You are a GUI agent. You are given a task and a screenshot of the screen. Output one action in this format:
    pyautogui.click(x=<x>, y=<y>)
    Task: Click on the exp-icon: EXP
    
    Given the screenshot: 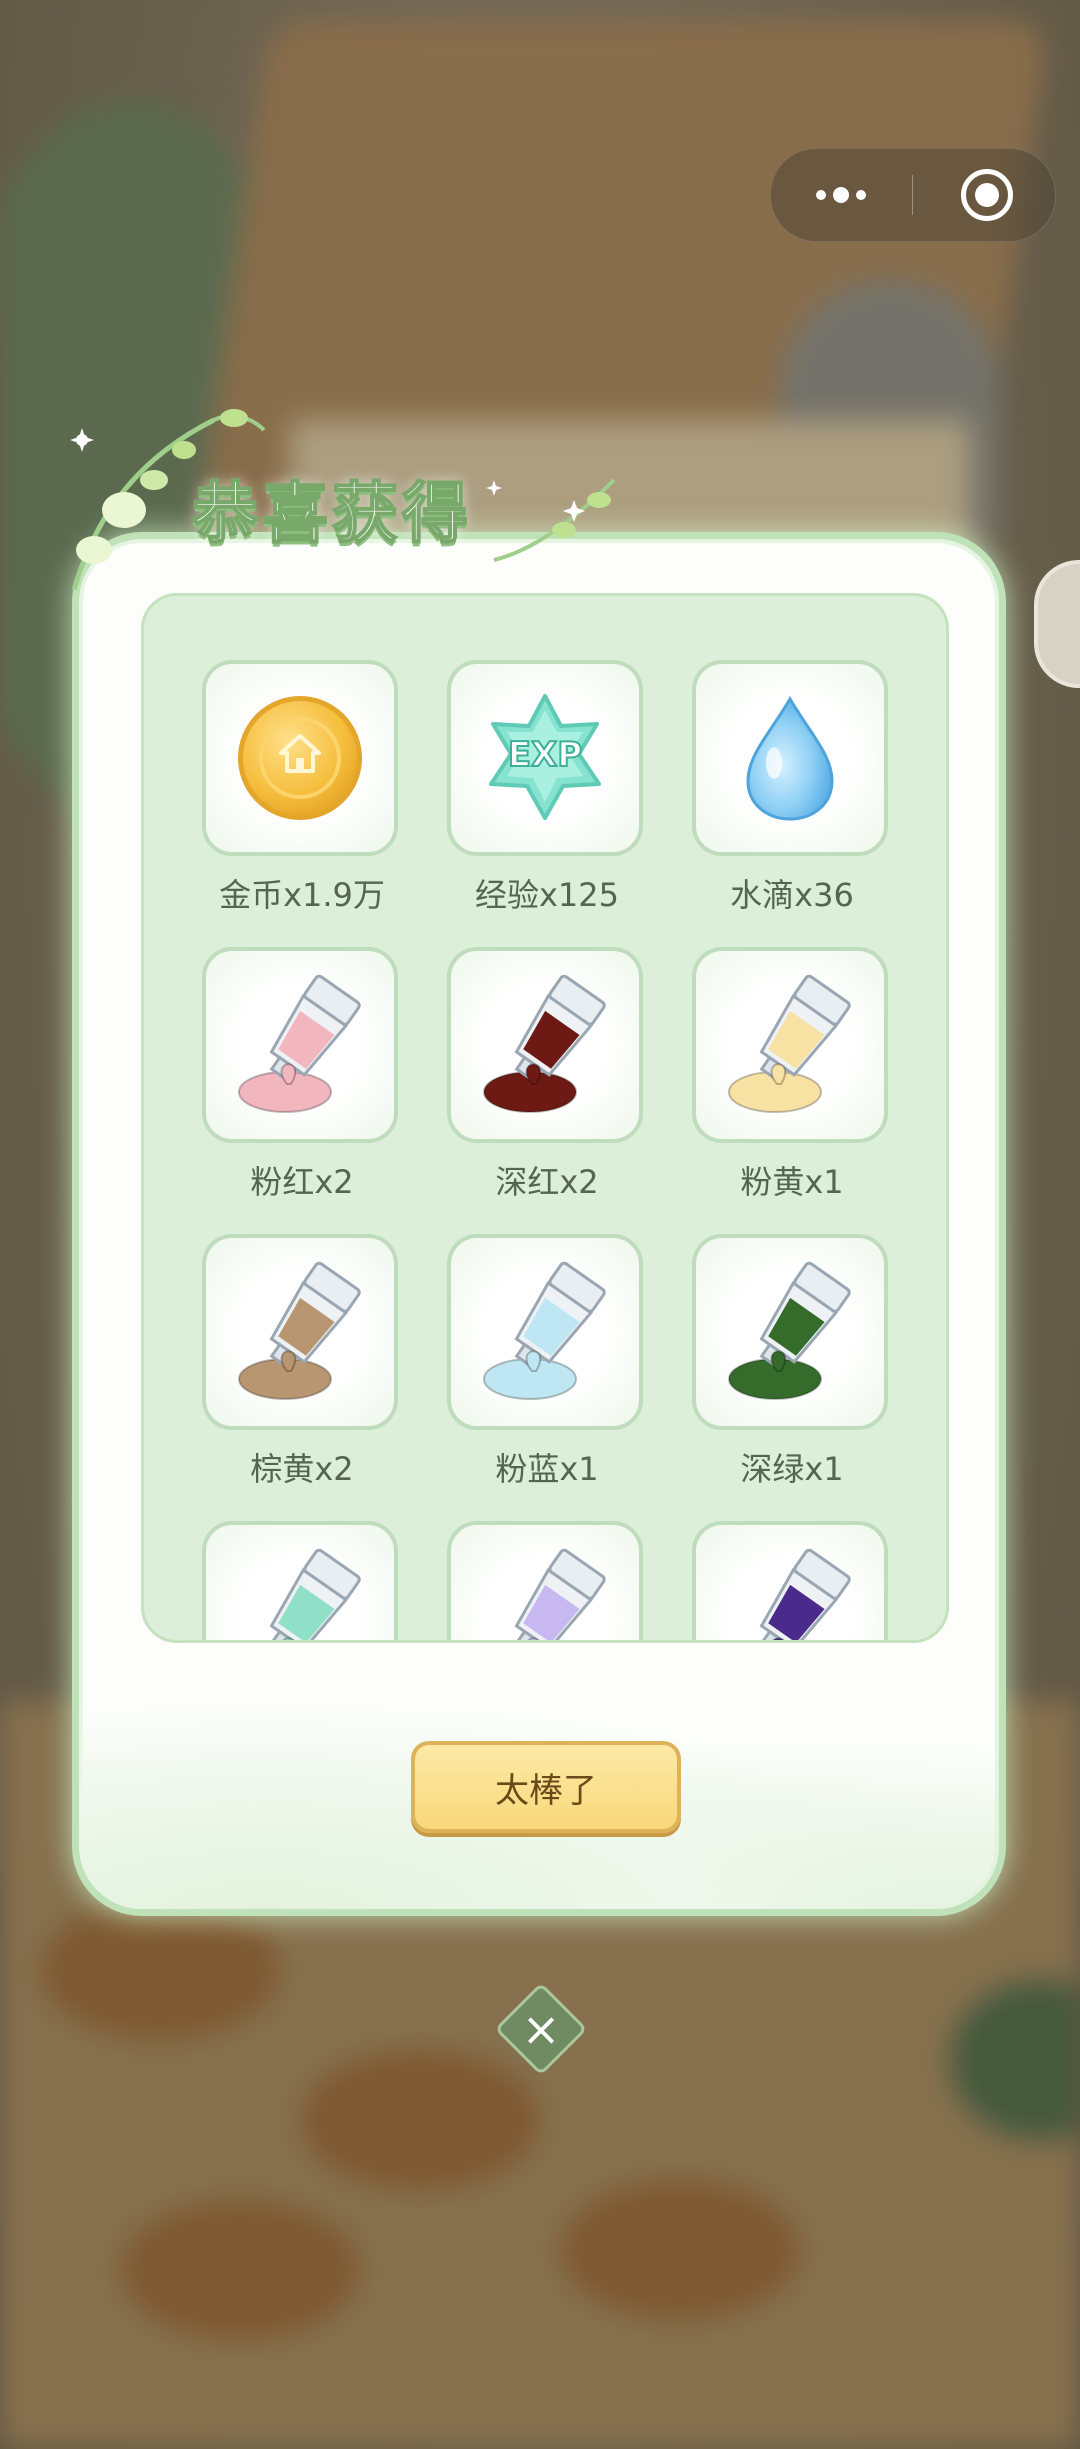 What is the action you would take?
    pyautogui.click(x=545, y=757)
    